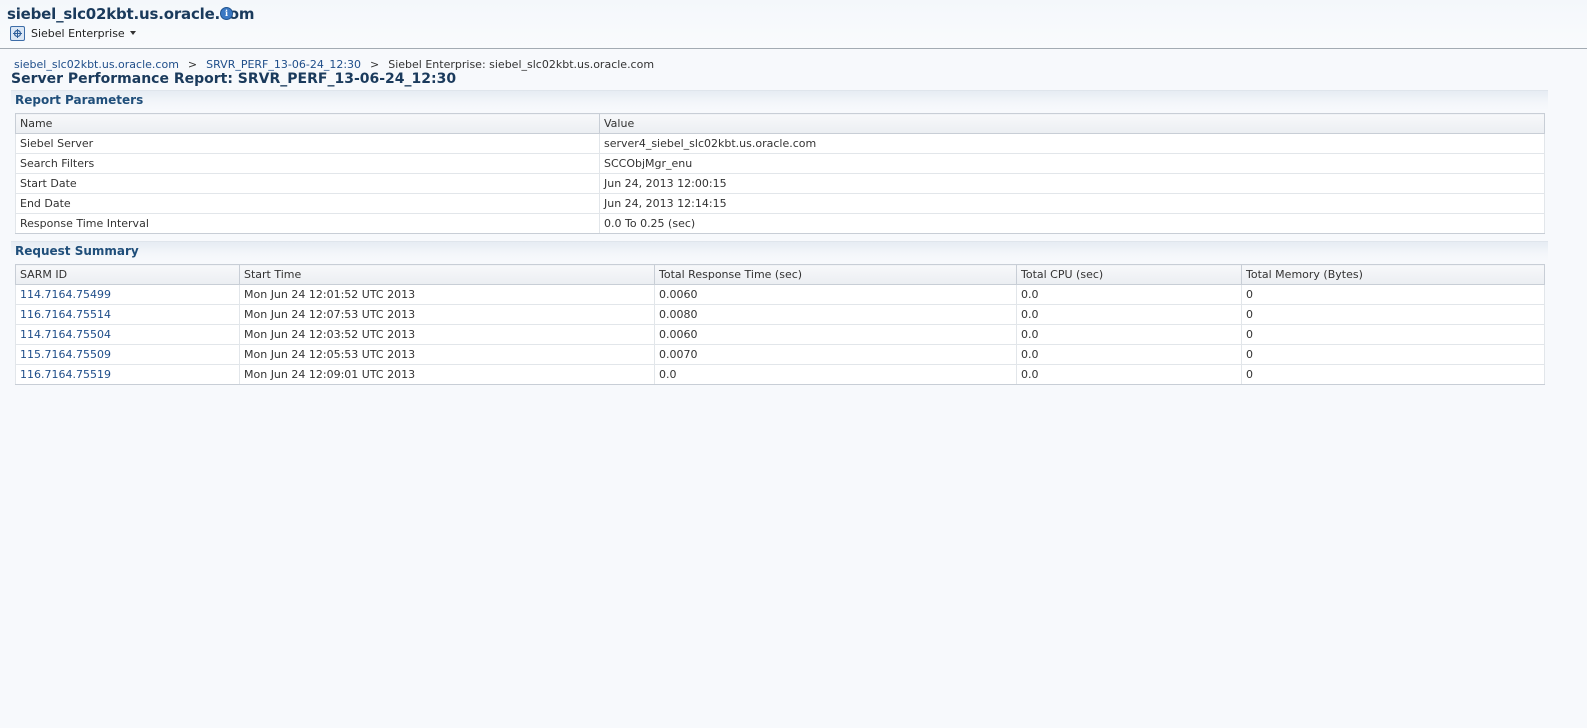 The image size is (1587, 728). Describe the element at coordinates (1072, 183) in the screenshot. I see `param-value: Jun 24, 2013 12:00:15` at that location.